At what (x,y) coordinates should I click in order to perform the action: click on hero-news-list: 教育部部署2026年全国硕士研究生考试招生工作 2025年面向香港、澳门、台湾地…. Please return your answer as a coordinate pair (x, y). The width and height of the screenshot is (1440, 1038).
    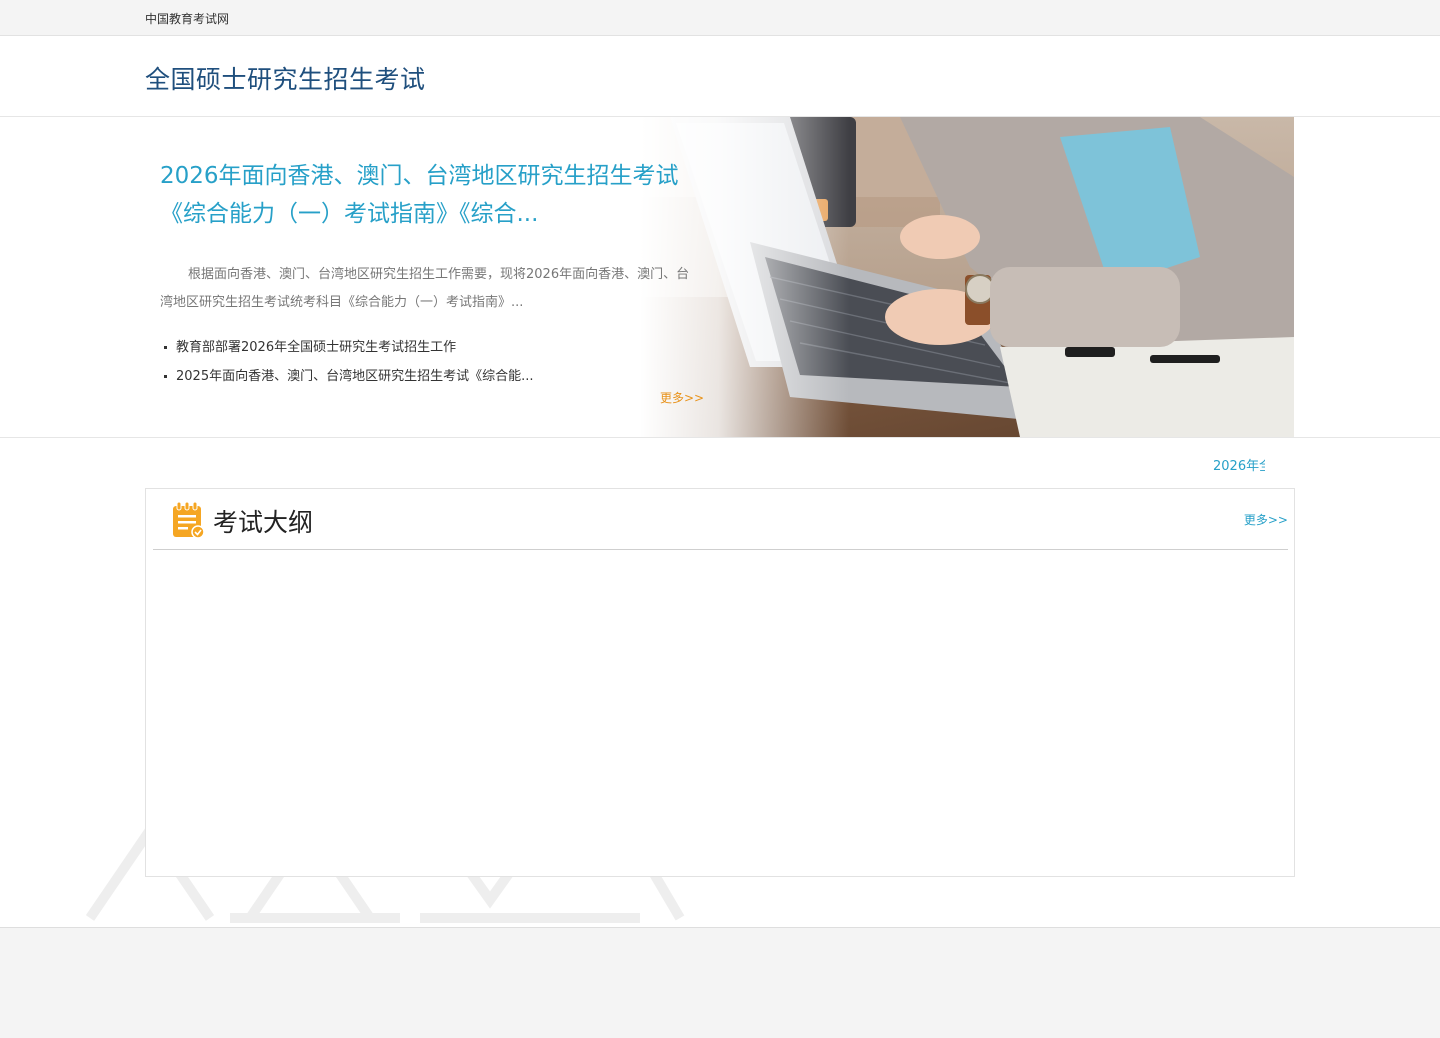
    Looking at the image, I should click on (425, 362).